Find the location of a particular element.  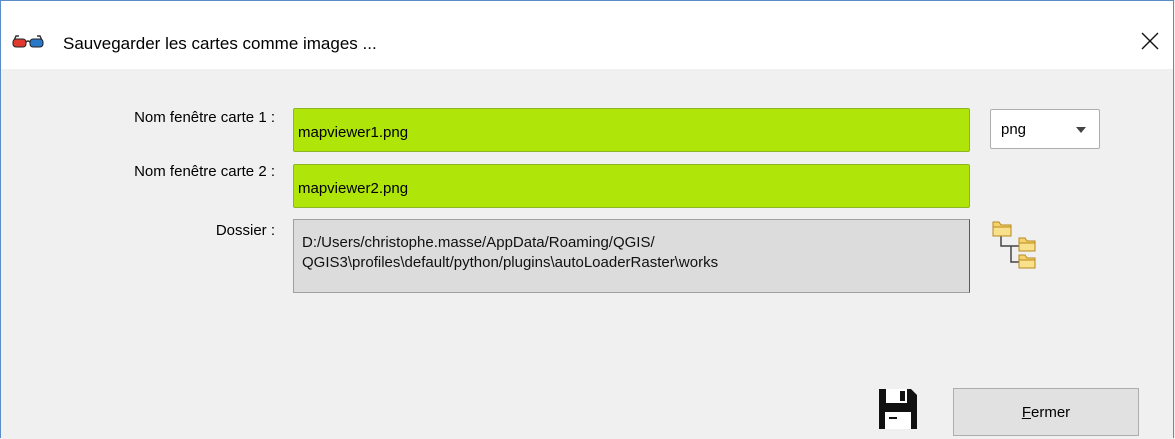

save-button is located at coordinates (898, 409).